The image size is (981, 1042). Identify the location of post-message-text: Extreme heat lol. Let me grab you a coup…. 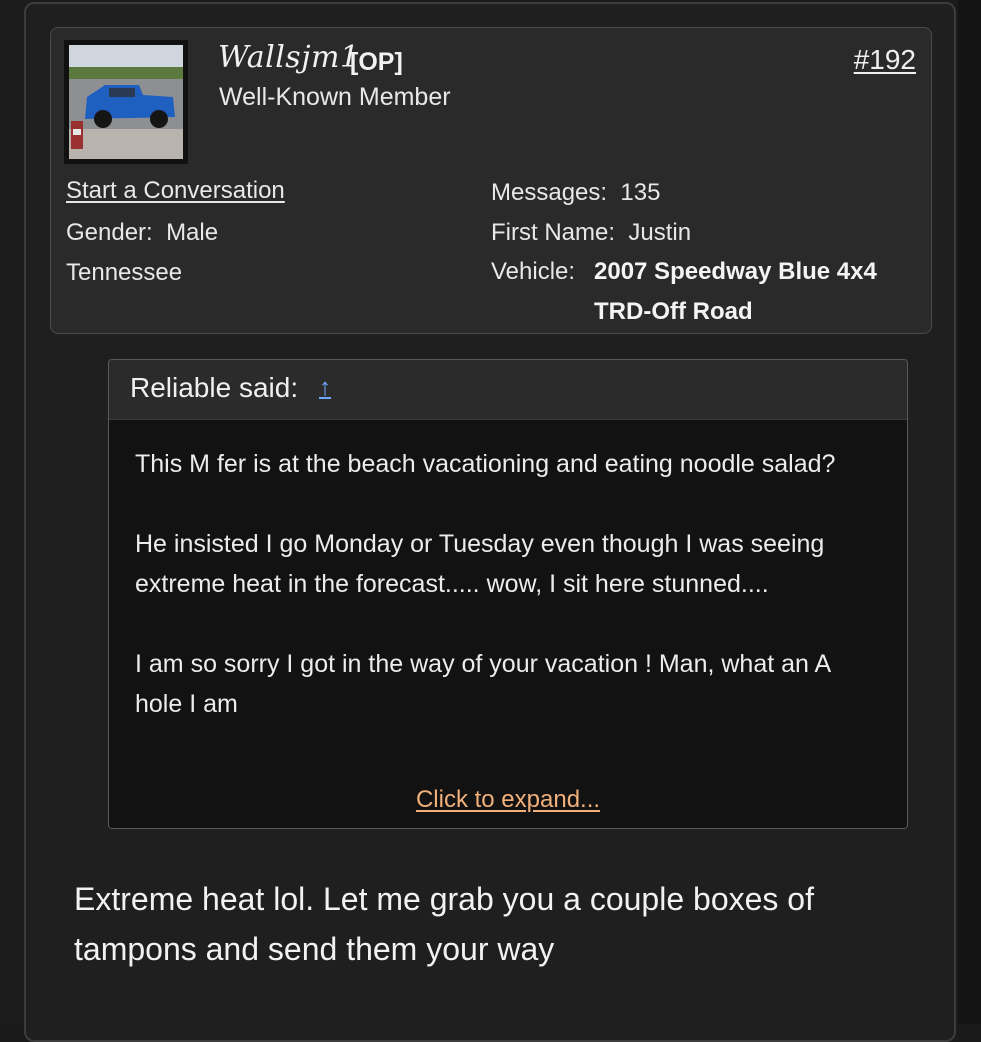
(444, 924).